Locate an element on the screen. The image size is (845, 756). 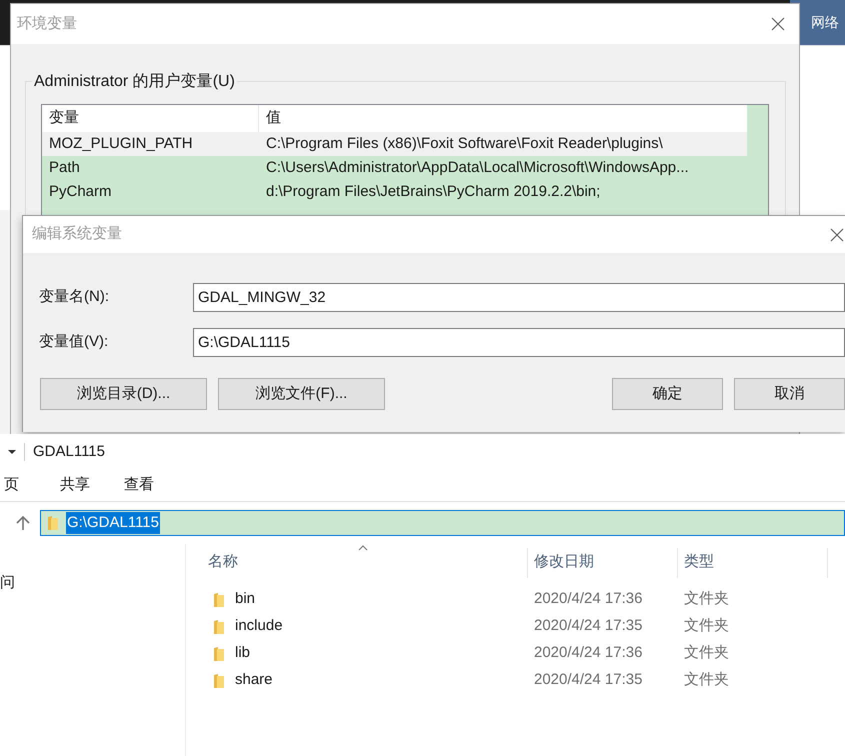
text-field: G:\GDAL1115 is located at coordinates (519, 342).